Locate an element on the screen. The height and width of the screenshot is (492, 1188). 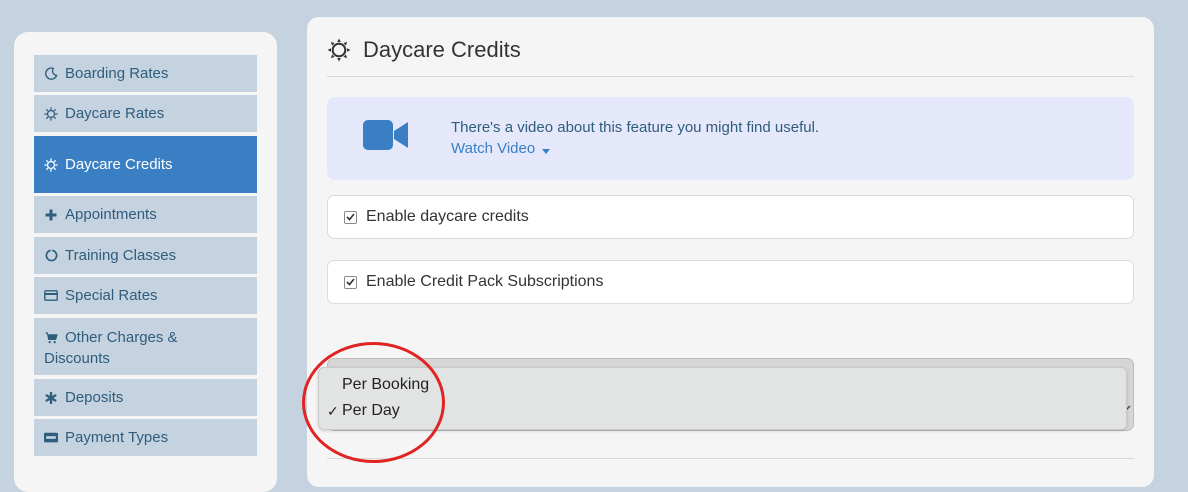
sidebar-item-boarding-rates: Boarding Rates is located at coordinates (145, 73).